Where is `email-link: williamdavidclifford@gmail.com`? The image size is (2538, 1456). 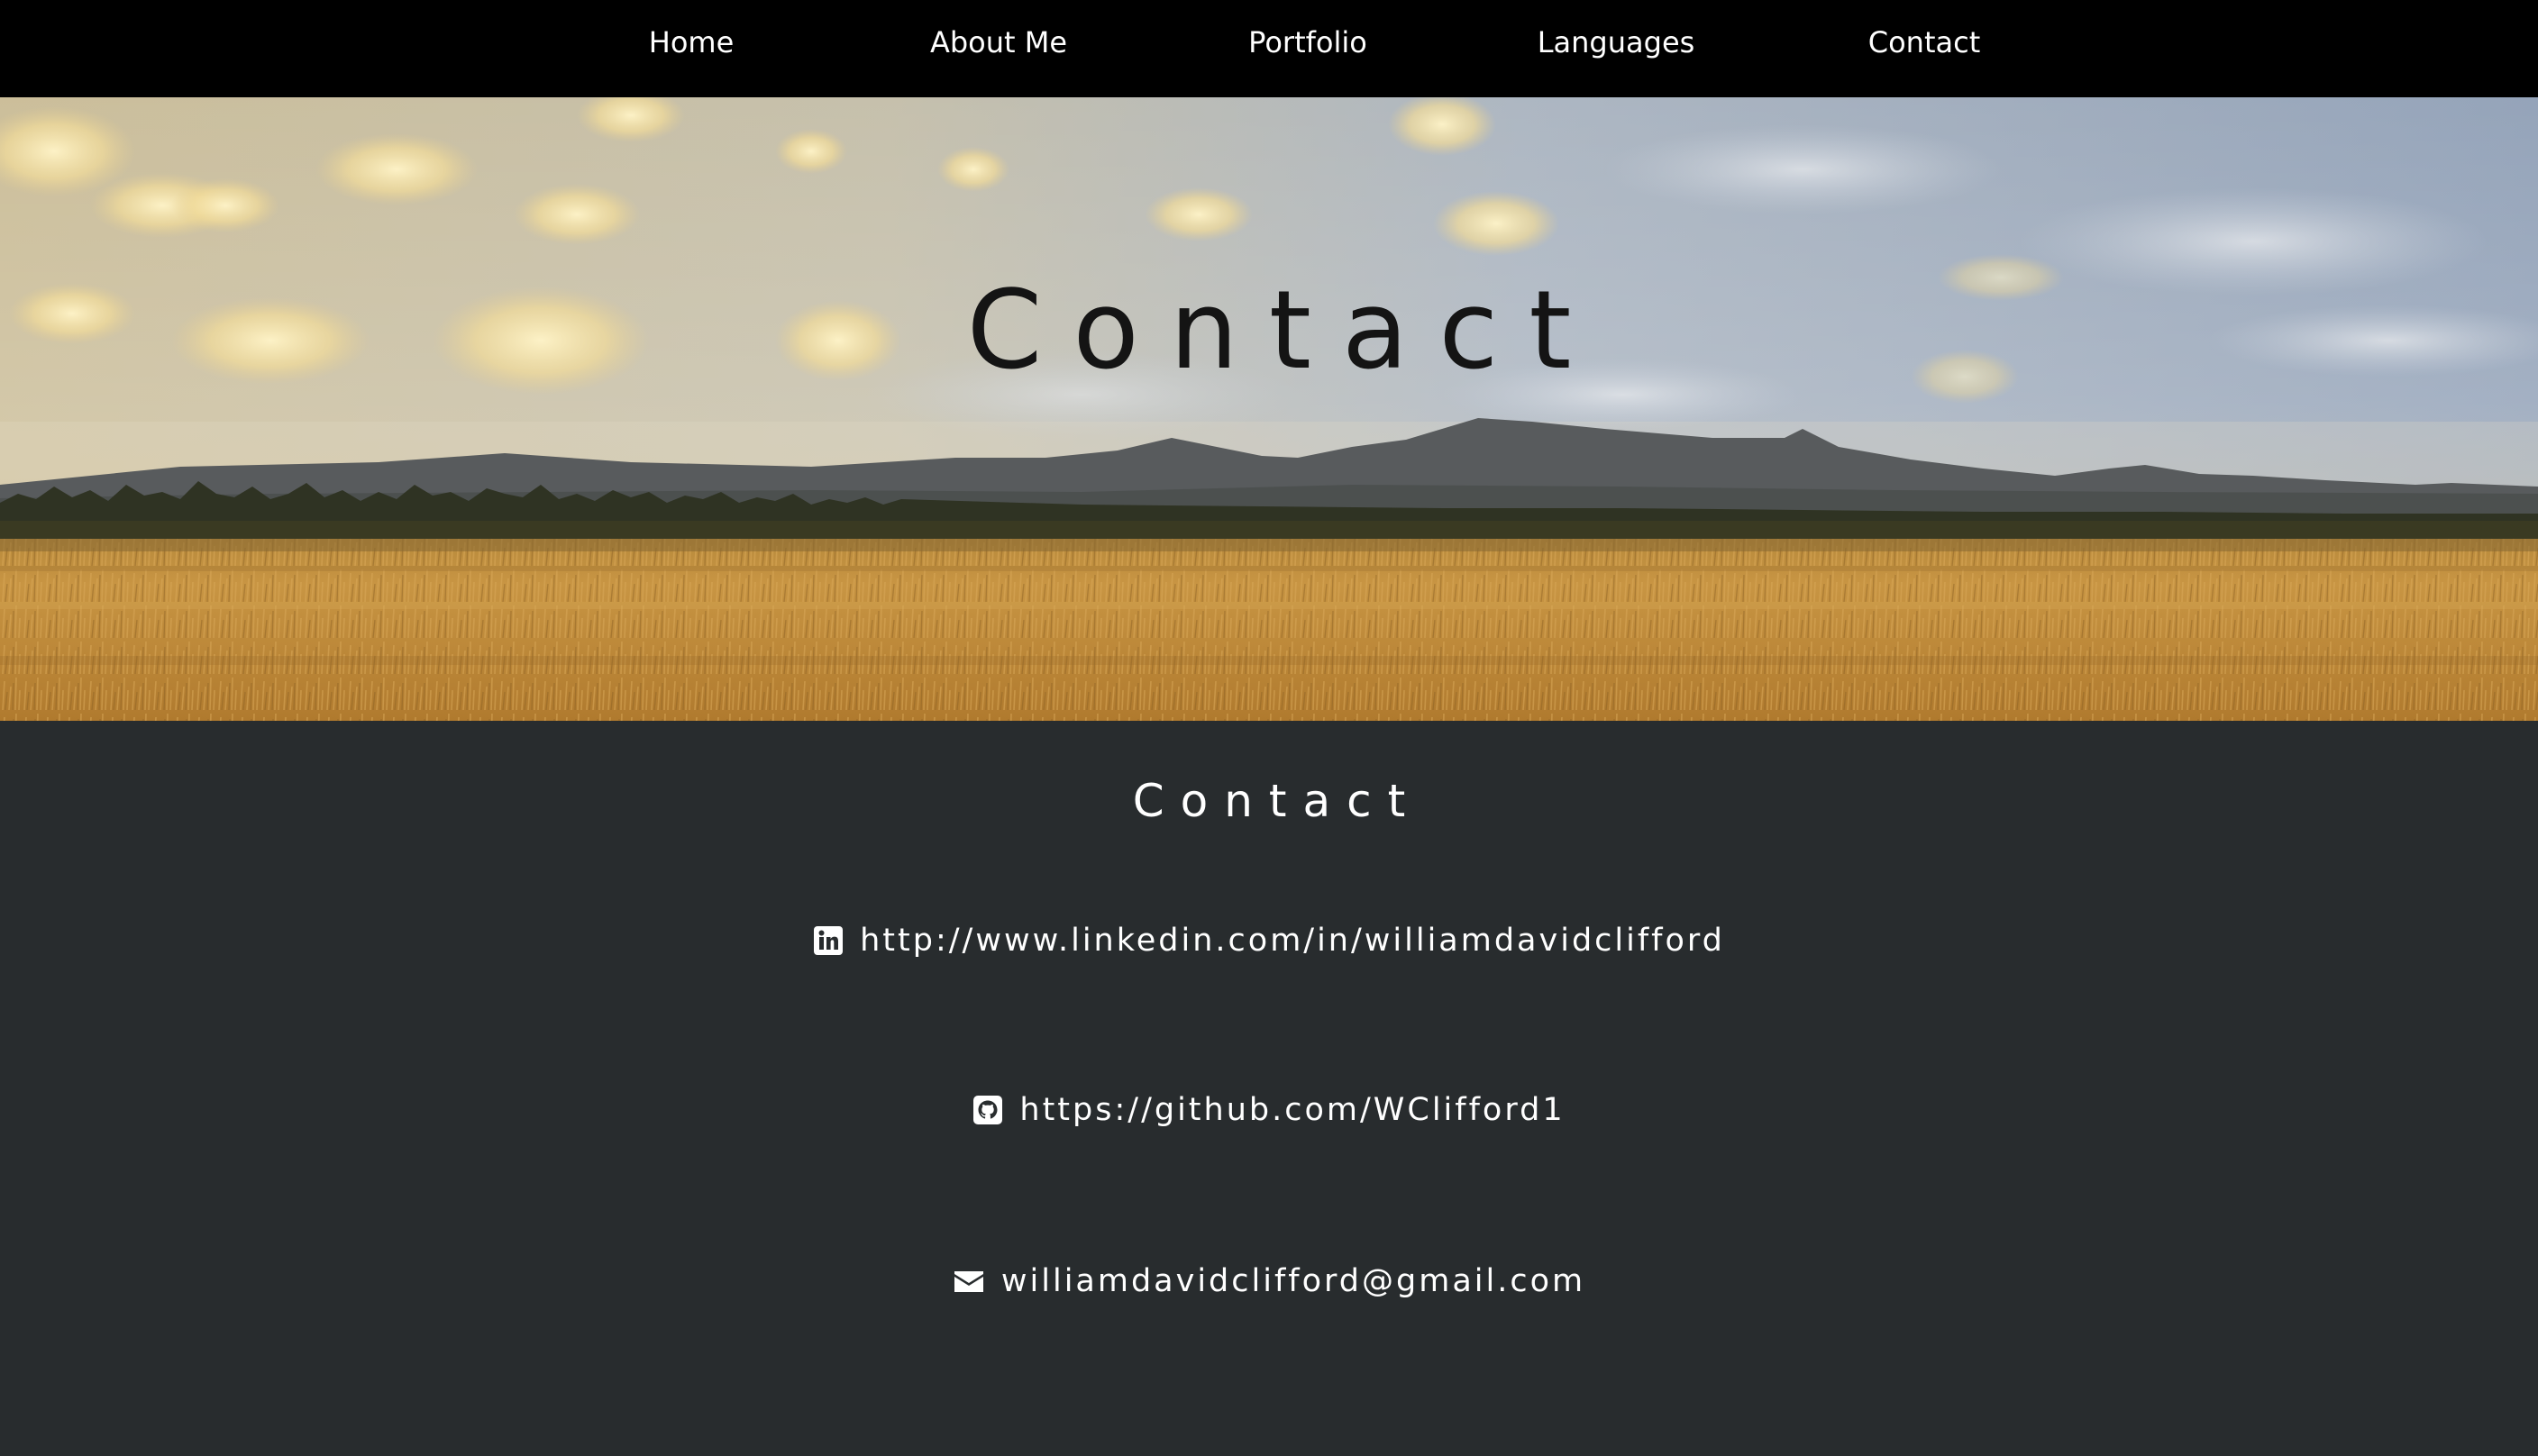
email-link: williamdavidclifford@gmail.com is located at coordinates (1269, 1281).